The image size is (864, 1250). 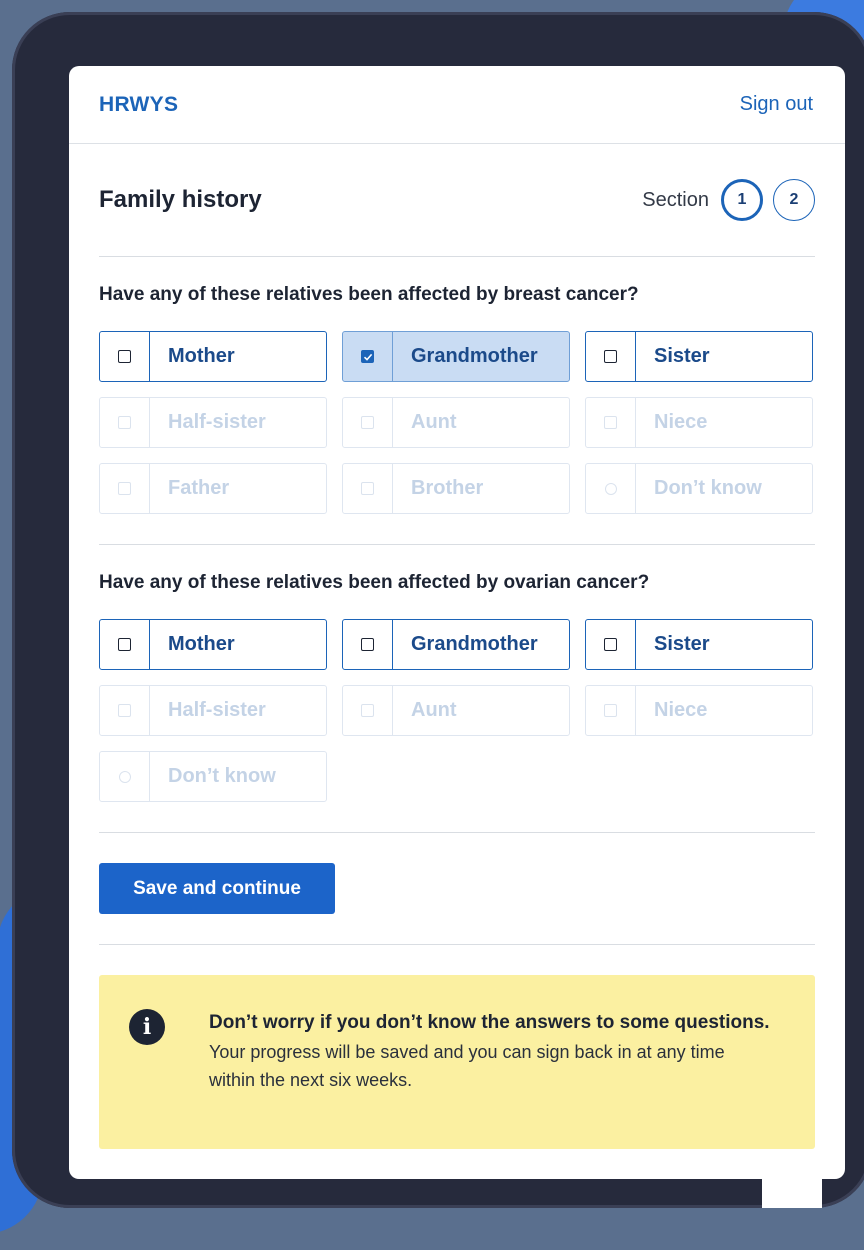 I want to click on ovarian-option-niece: Niece, so click(x=699, y=710).